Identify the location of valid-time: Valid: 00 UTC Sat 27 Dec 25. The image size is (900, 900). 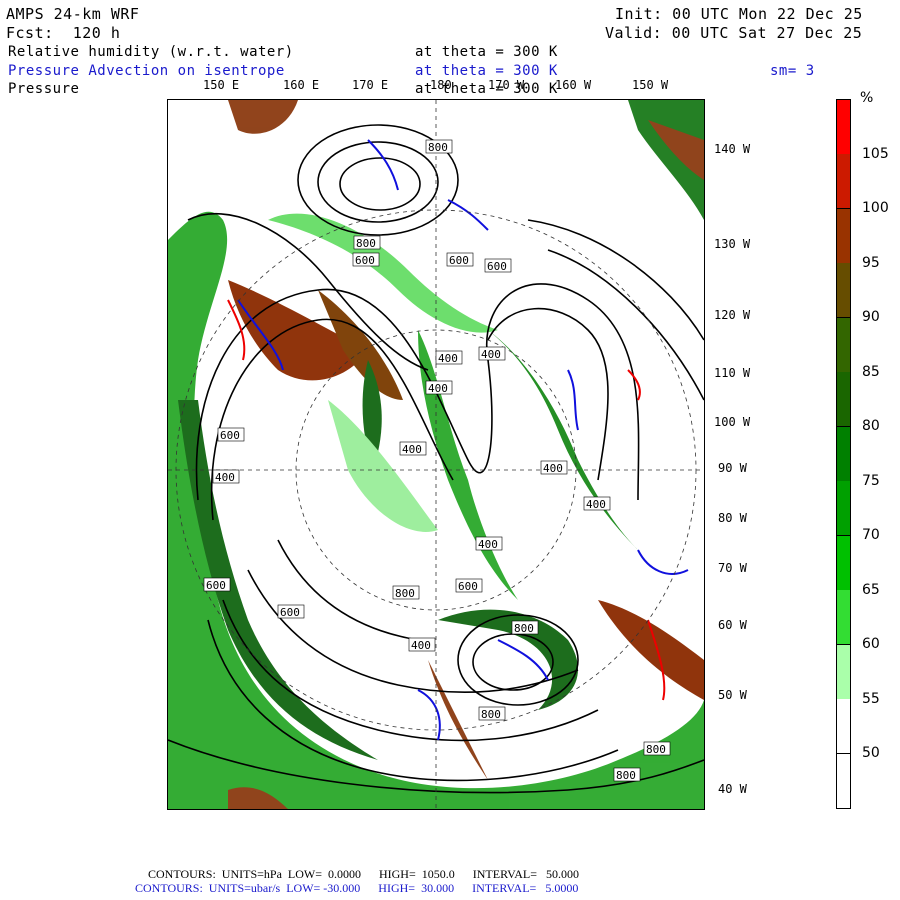
(734, 33).